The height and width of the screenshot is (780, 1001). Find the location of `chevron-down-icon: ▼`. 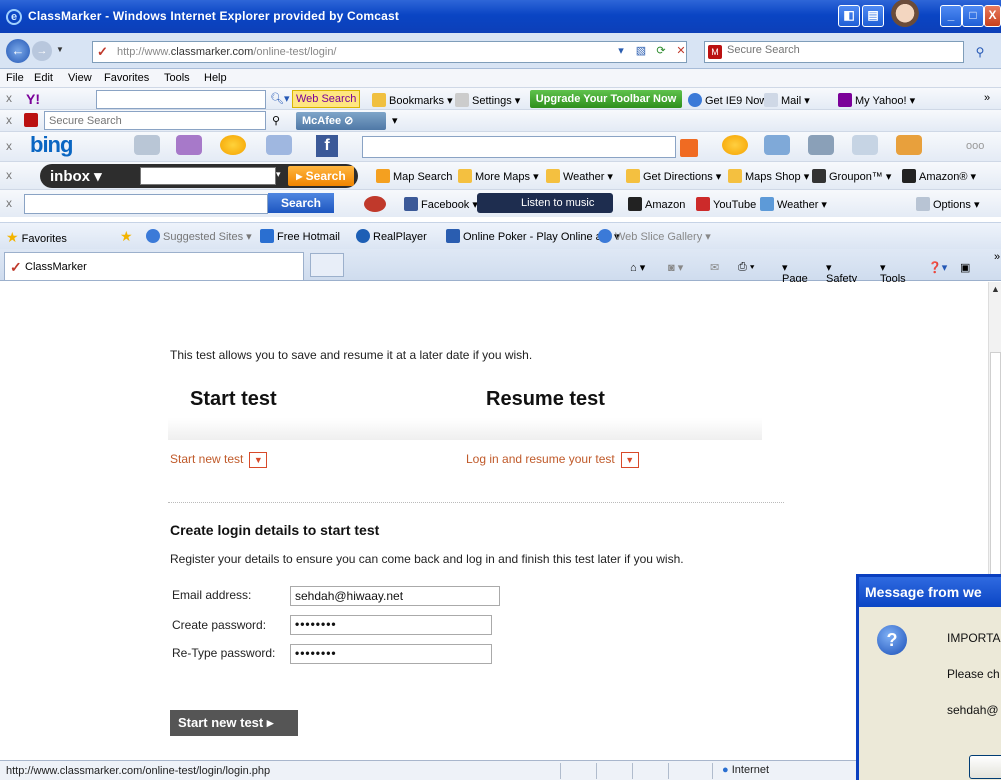

chevron-down-icon: ▼ is located at coordinates (629, 460).